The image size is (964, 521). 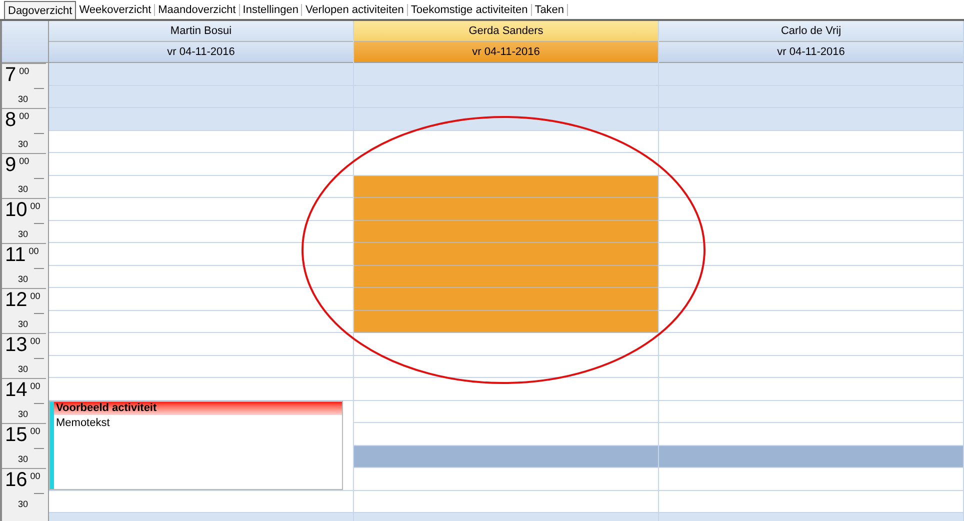 I want to click on tab: Weekoverzicht, so click(x=116, y=10).